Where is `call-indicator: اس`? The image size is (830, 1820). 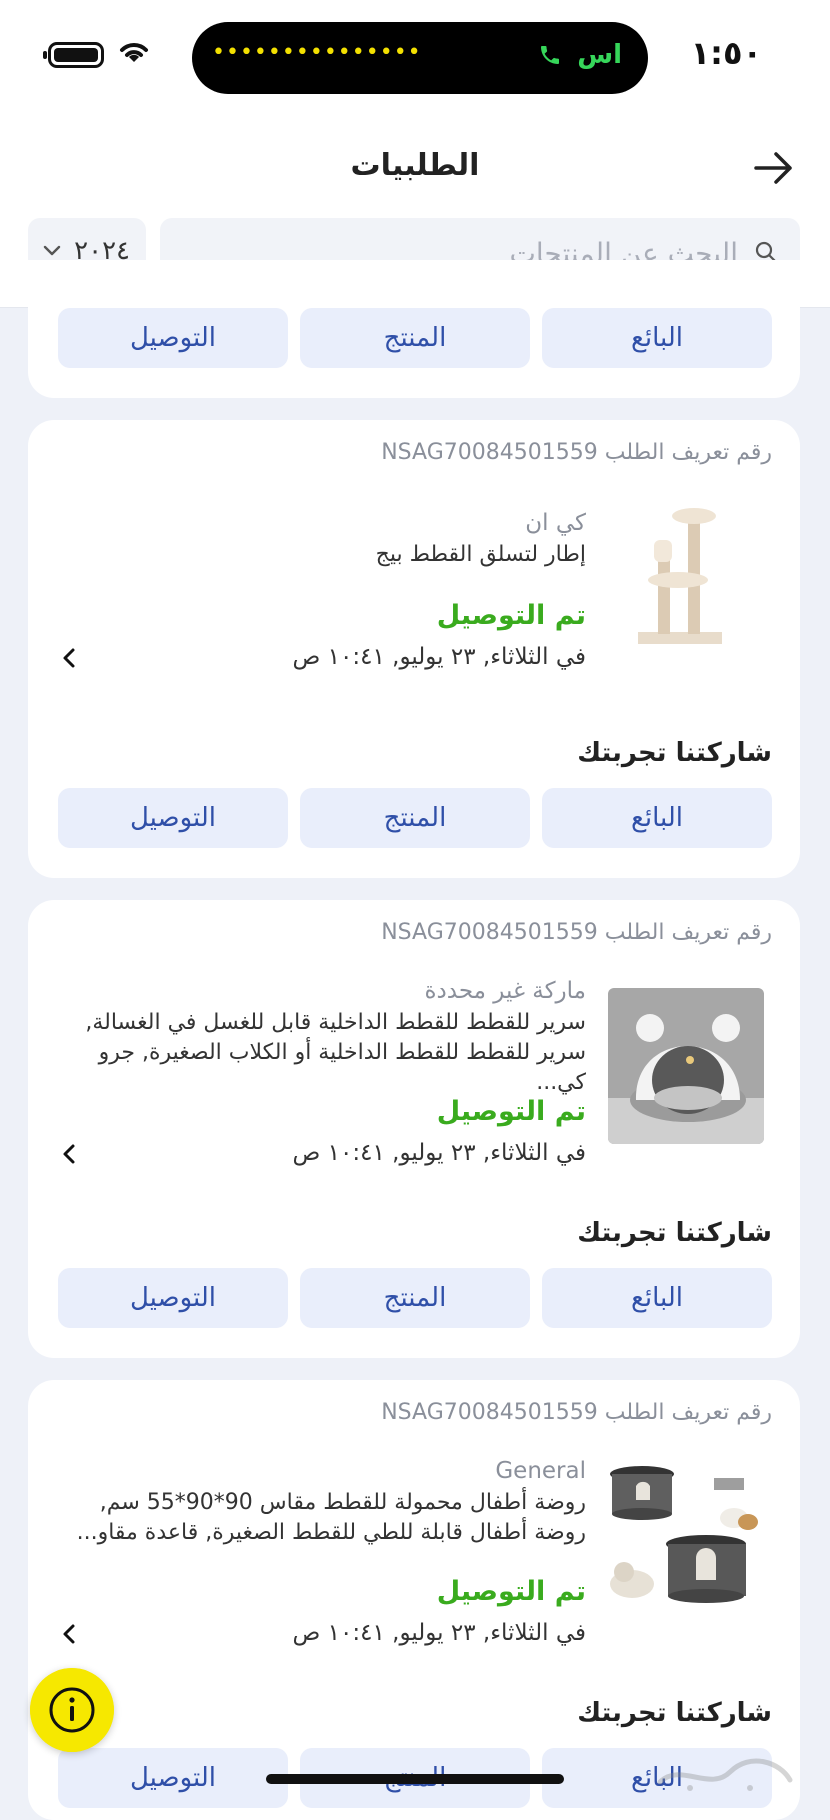 call-indicator: اس is located at coordinates (580, 55).